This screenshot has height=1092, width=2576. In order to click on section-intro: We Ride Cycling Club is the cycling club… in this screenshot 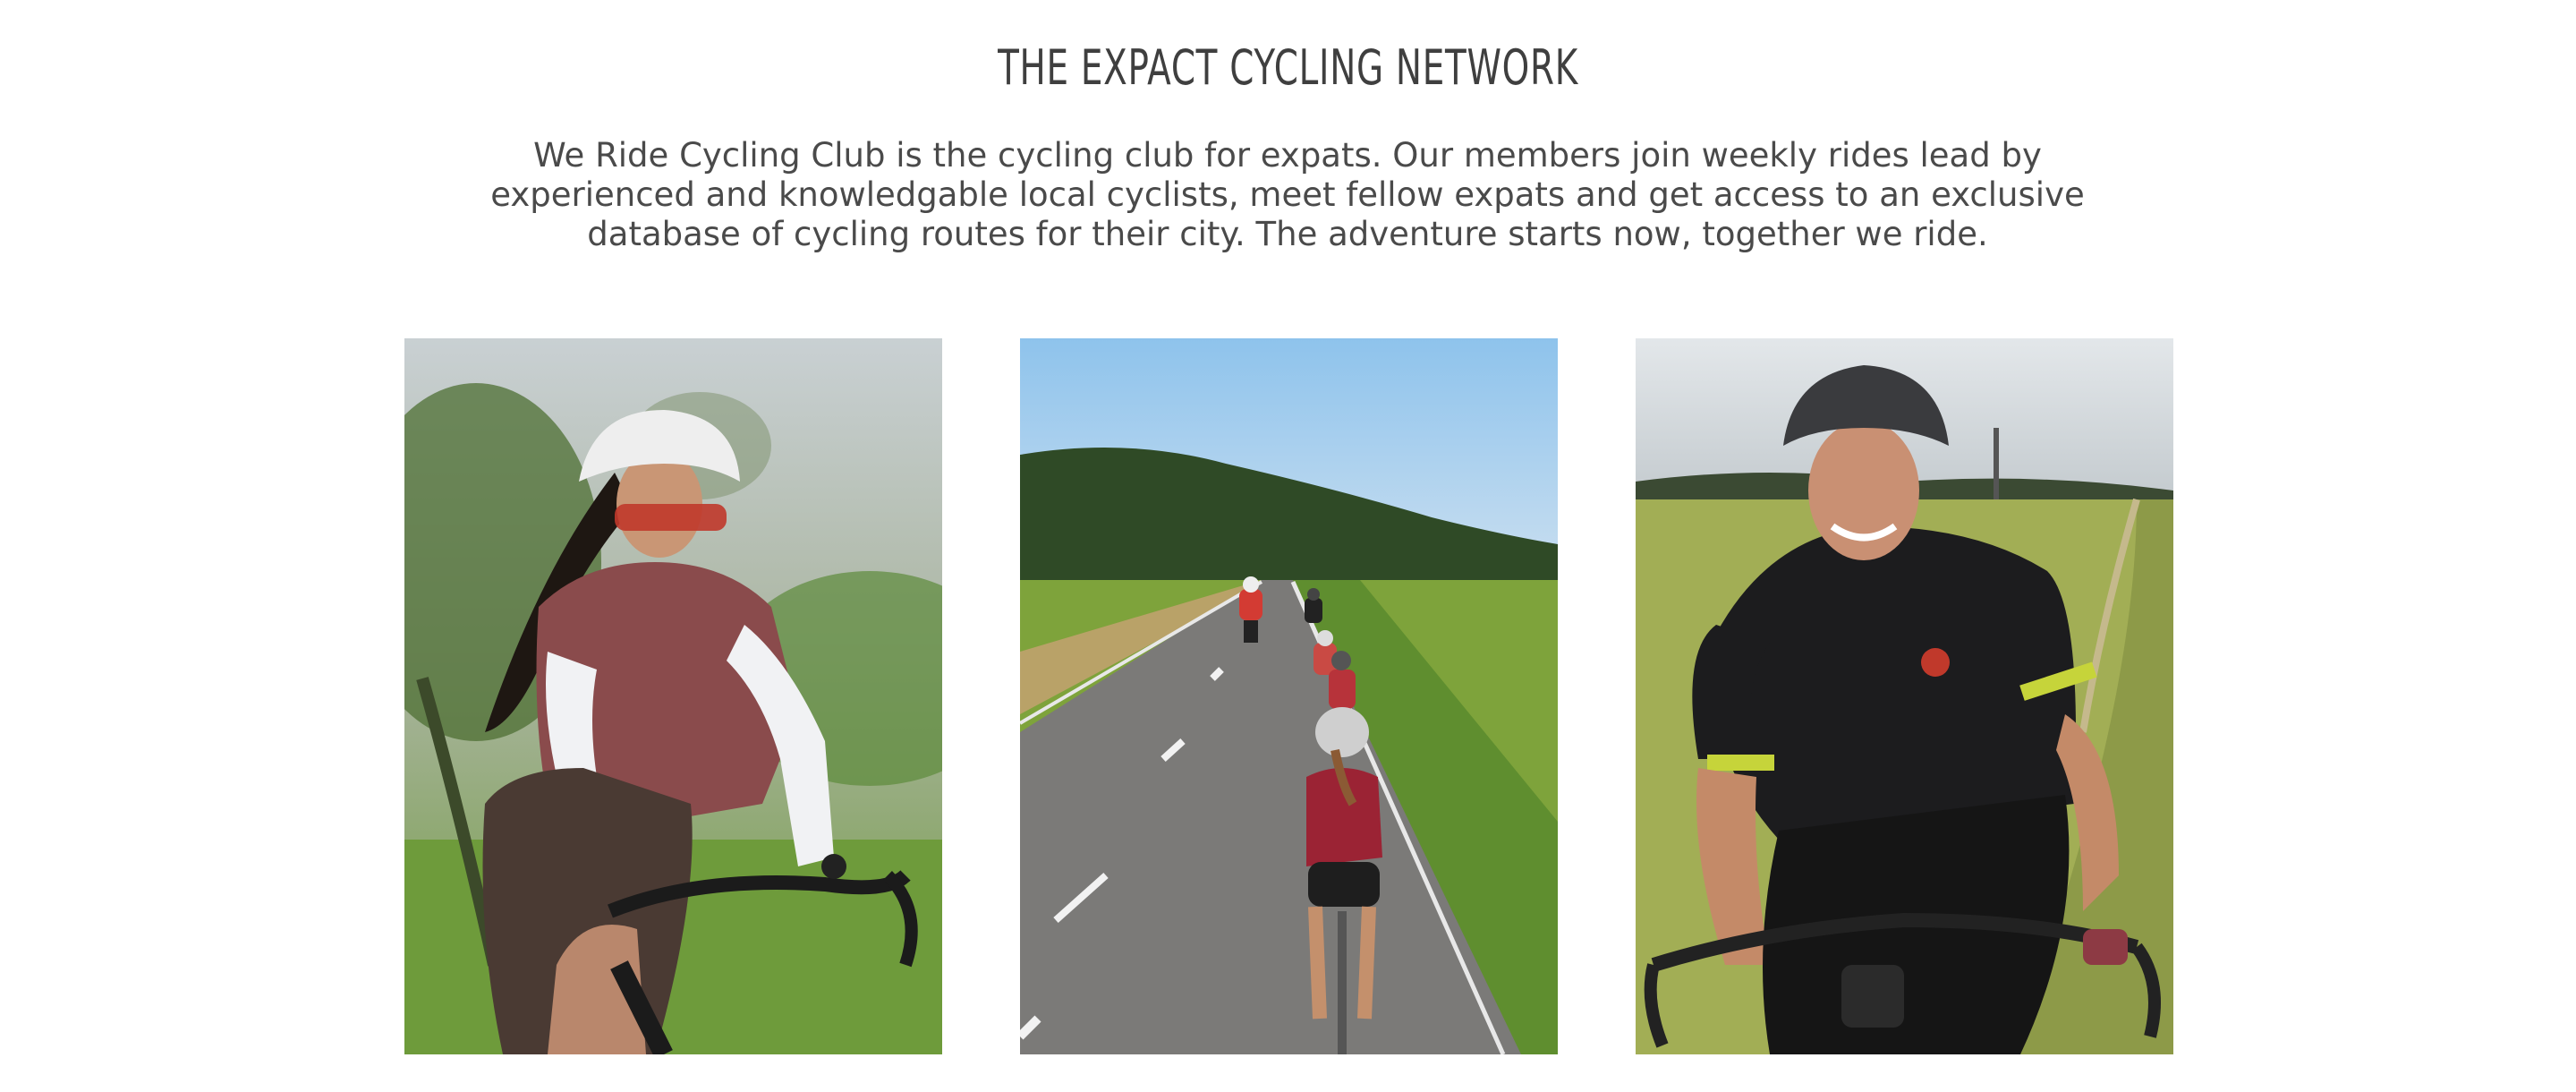, I will do `click(1287, 194)`.